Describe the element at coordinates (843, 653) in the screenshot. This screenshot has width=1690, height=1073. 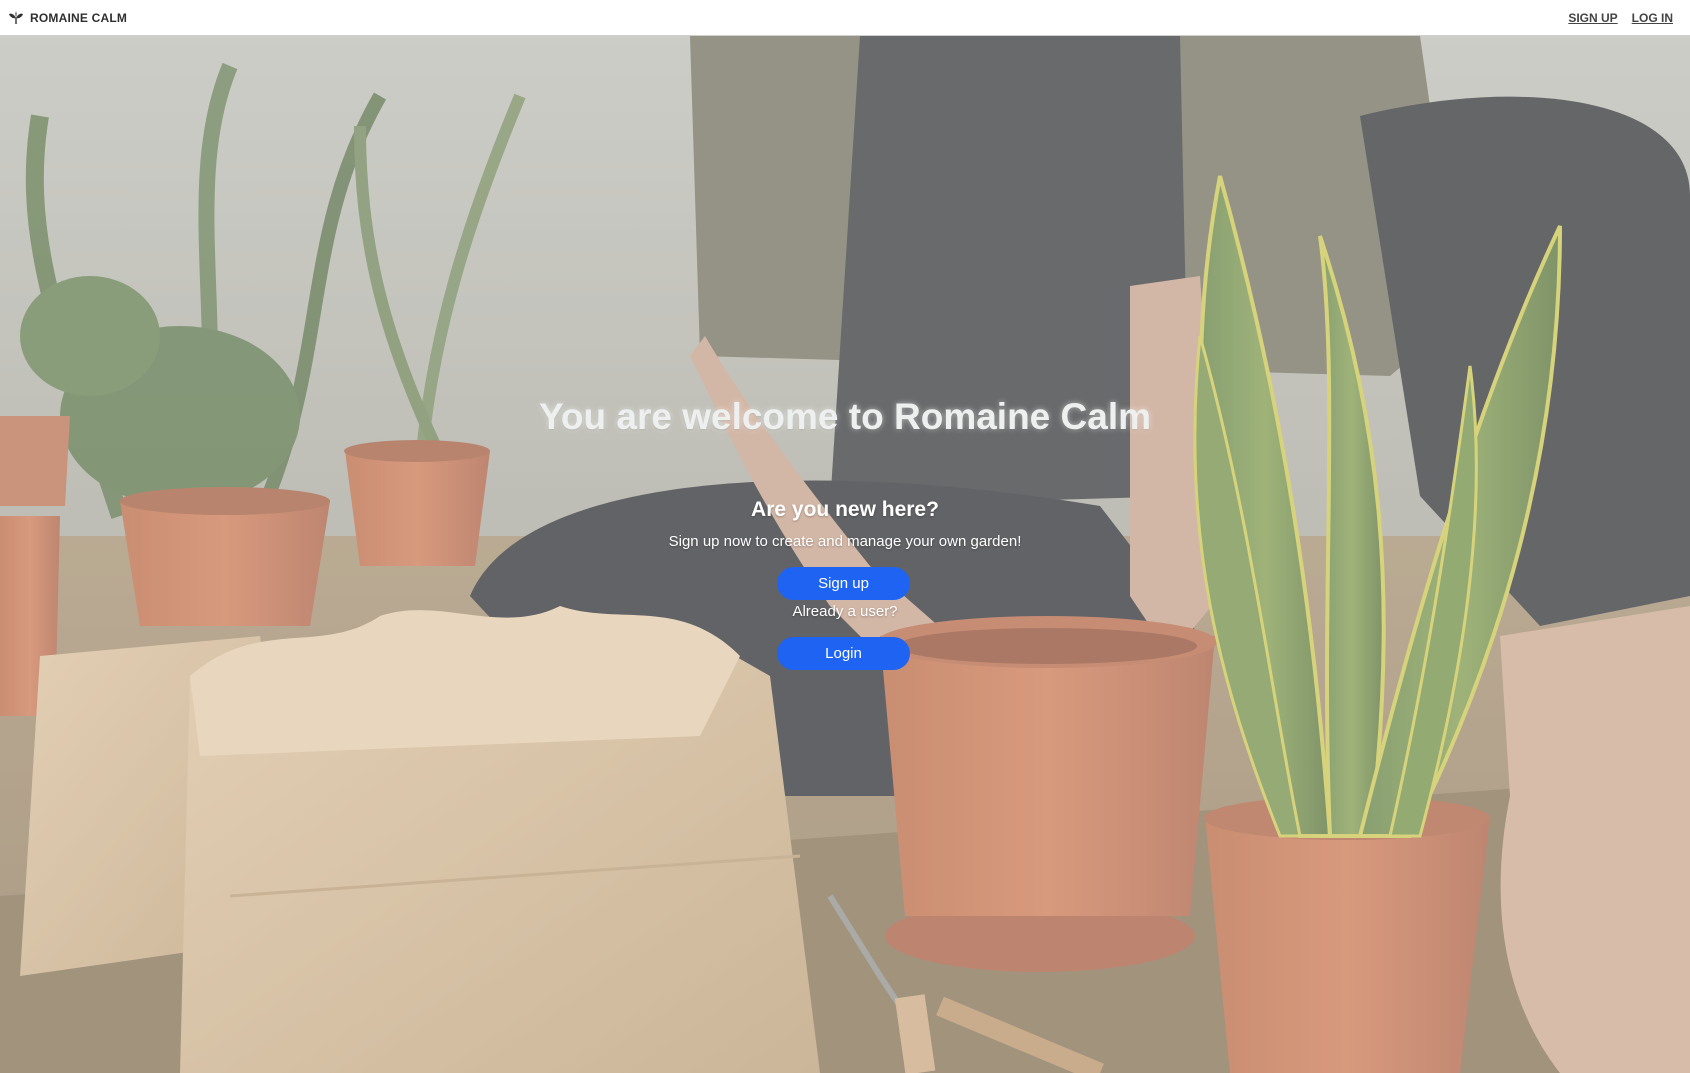
I see `login-button: Login` at that location.